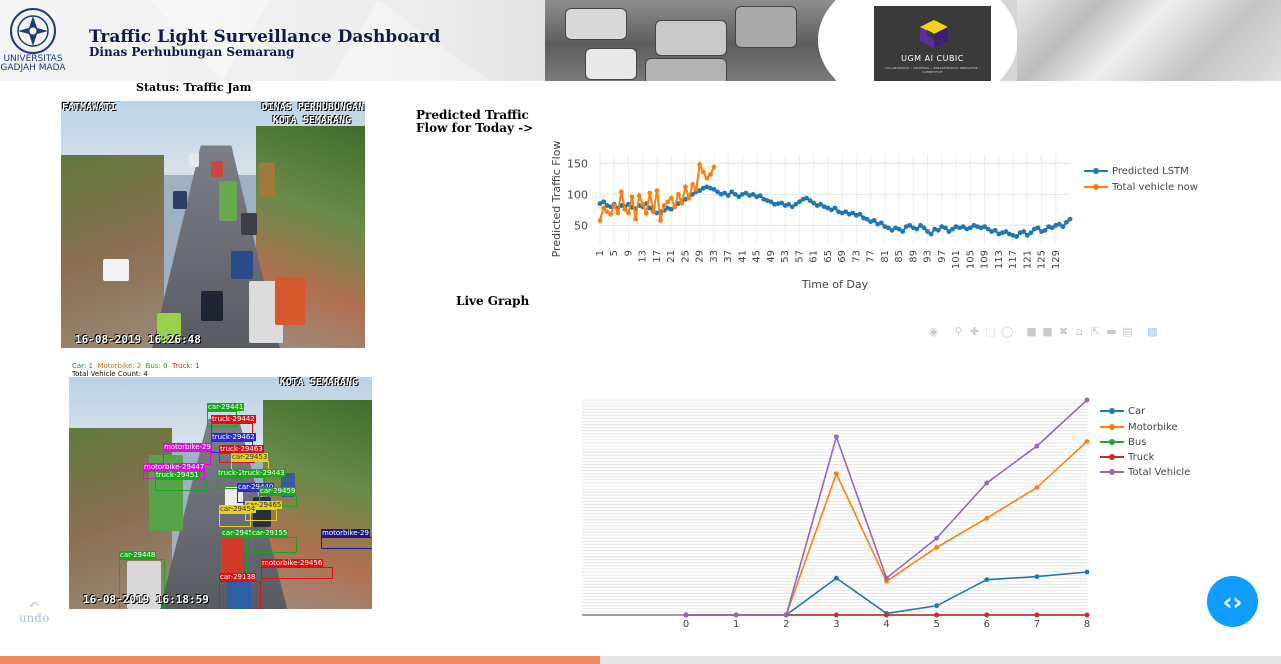  I want to click on x-tick-label: 8, so click(1087, 624).